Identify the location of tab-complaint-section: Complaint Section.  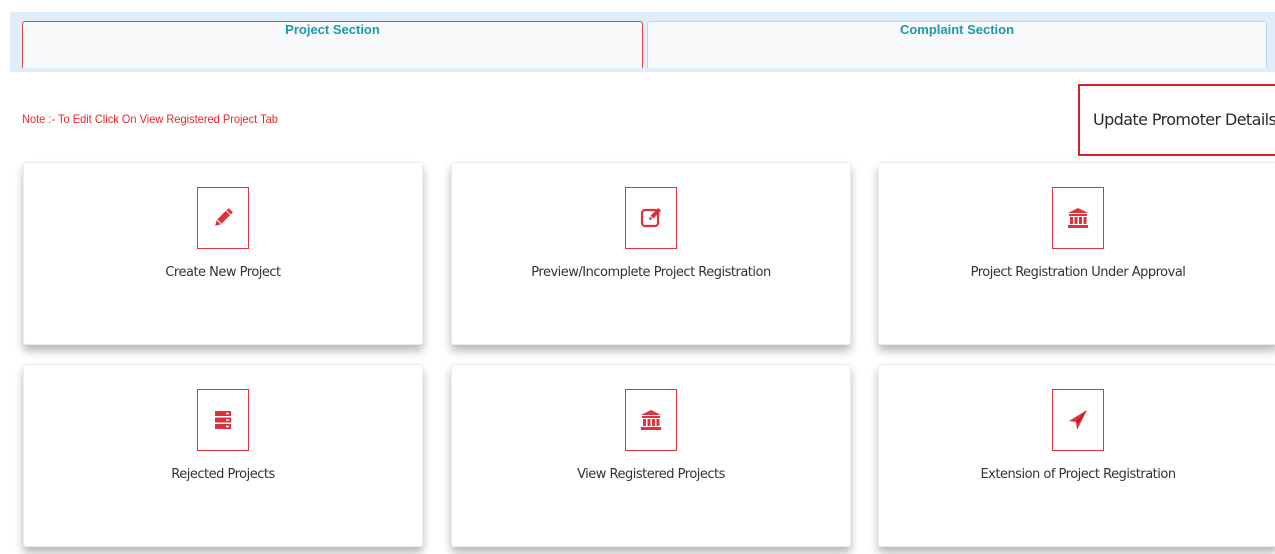
(957, 44).